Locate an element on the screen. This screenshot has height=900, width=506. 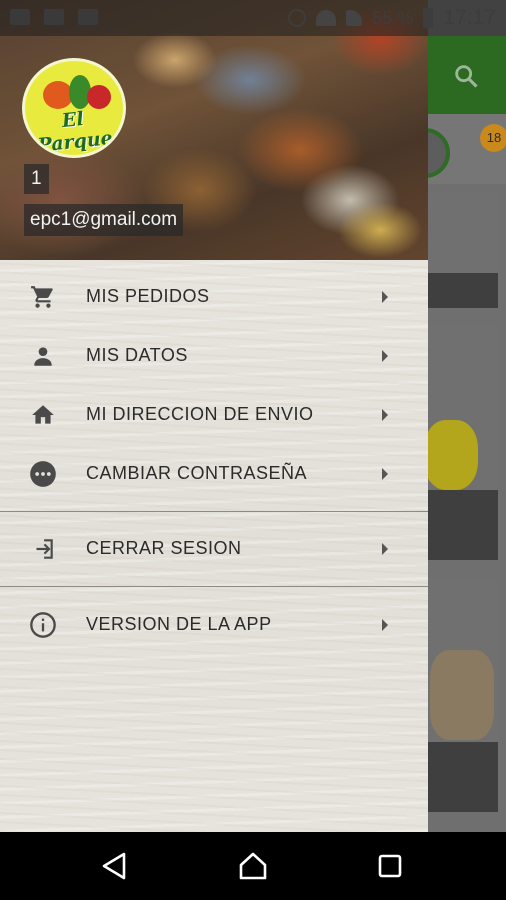
menu-item-mis-datos: MIS DATOS is located at coordinates (214, 355).